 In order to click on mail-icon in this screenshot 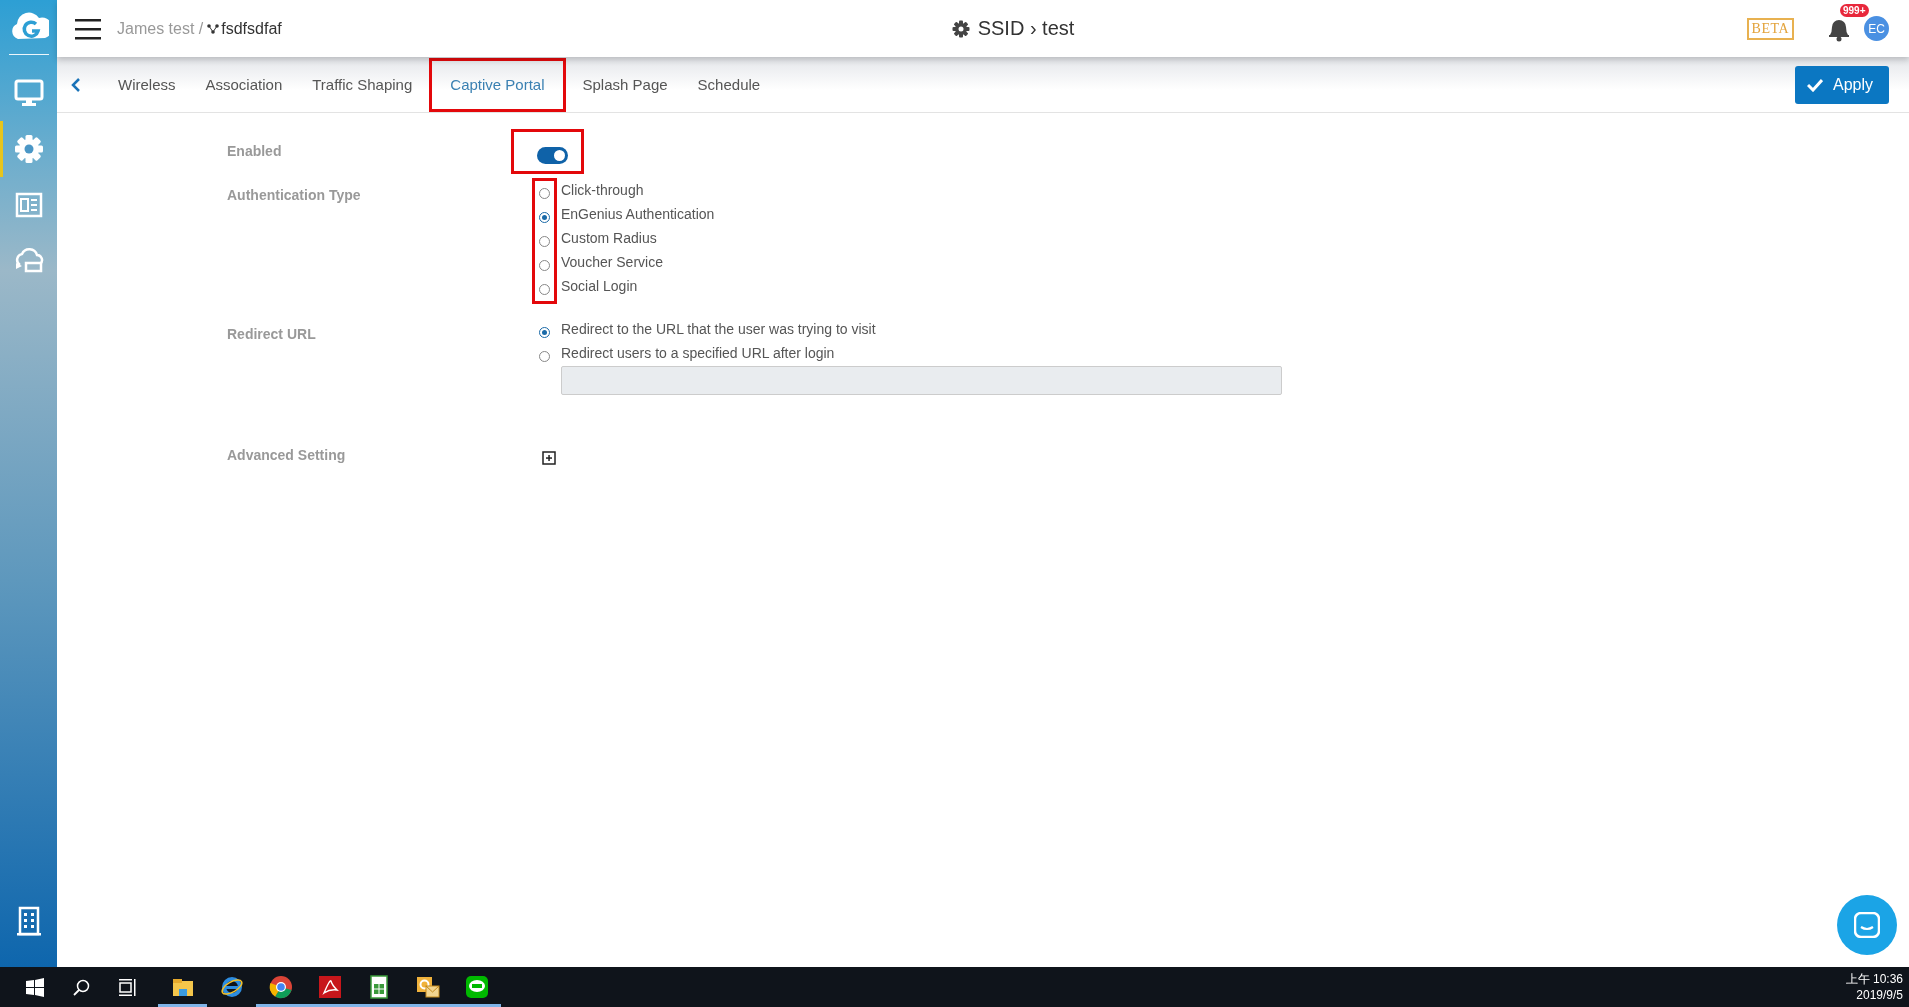, I will do `click(427, 987)`.